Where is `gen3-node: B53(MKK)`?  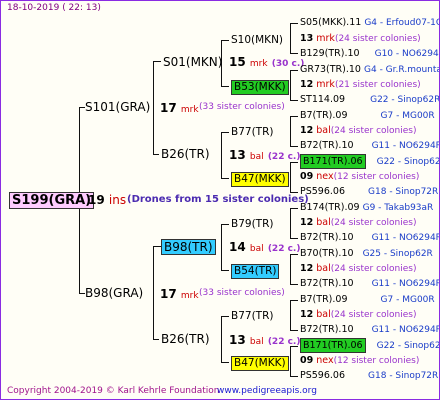
gen3-node: B53(MKK) is located at coordinates (260, 87).